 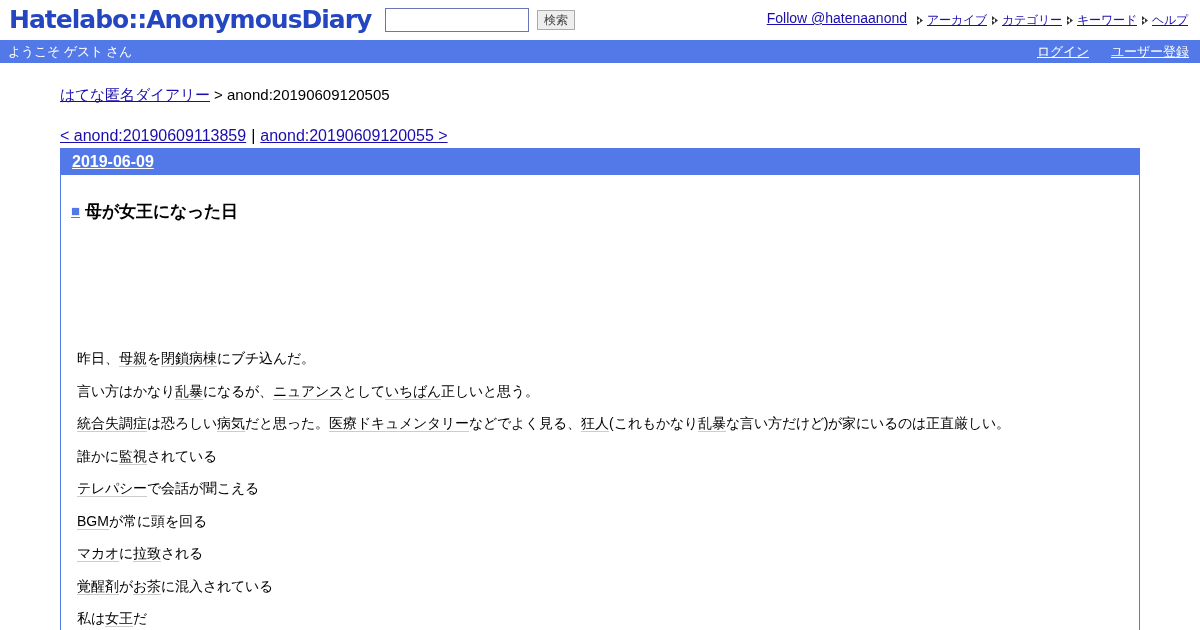 I want to click on entry-paragraph: 言い方はかなり乱暴になるが、ニュアンス として いちばん正しいと思う。, so click(x=308, y=391).